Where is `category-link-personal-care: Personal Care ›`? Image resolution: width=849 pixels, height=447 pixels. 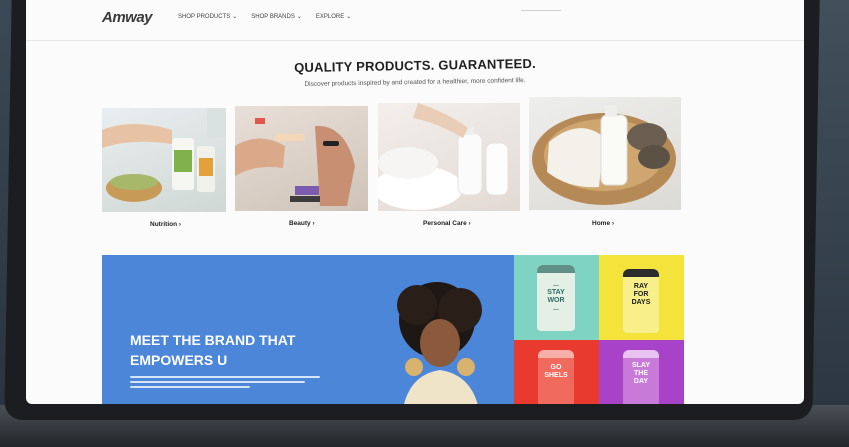
category-link-personal-care: Personal Care › is located at coordinates (447, 223).